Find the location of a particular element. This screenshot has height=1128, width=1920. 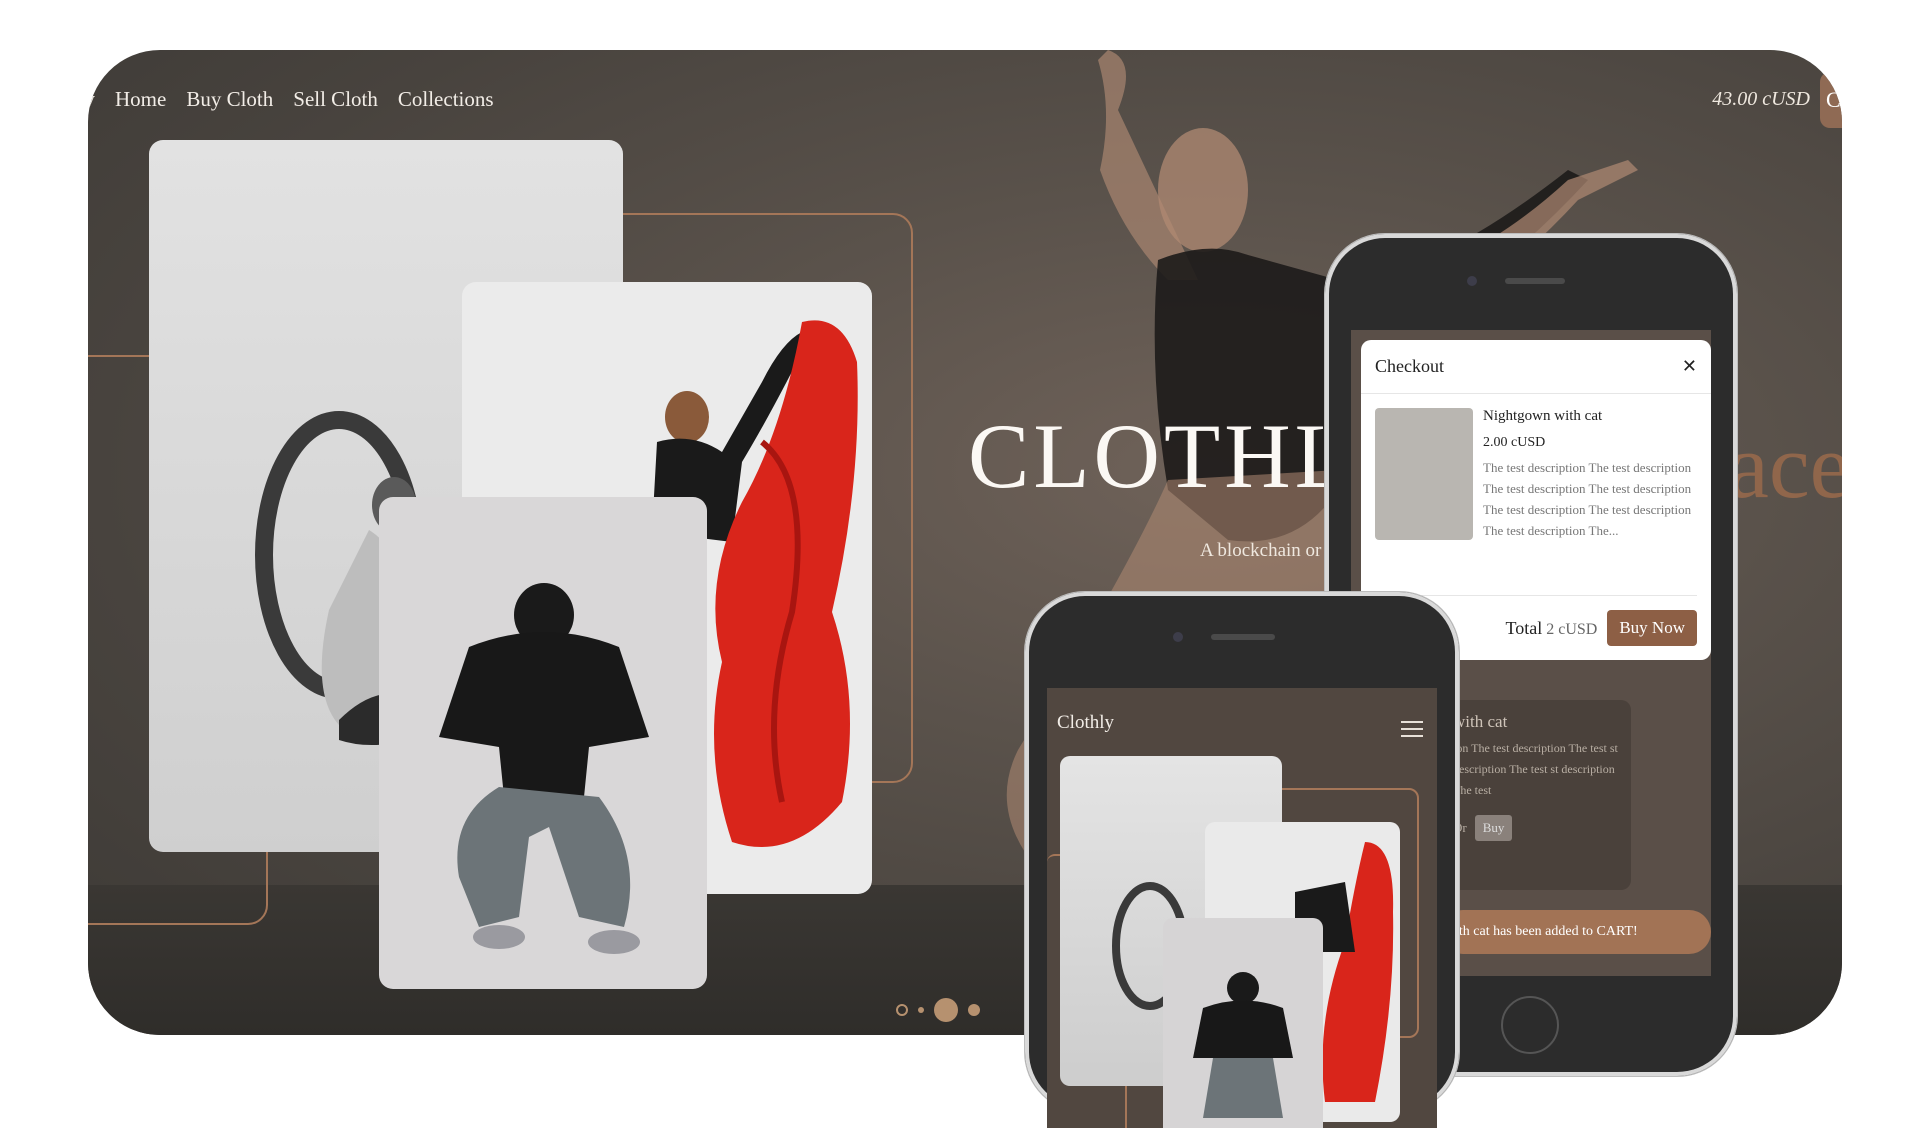

home-button is located at coordinates (1530, 1025).